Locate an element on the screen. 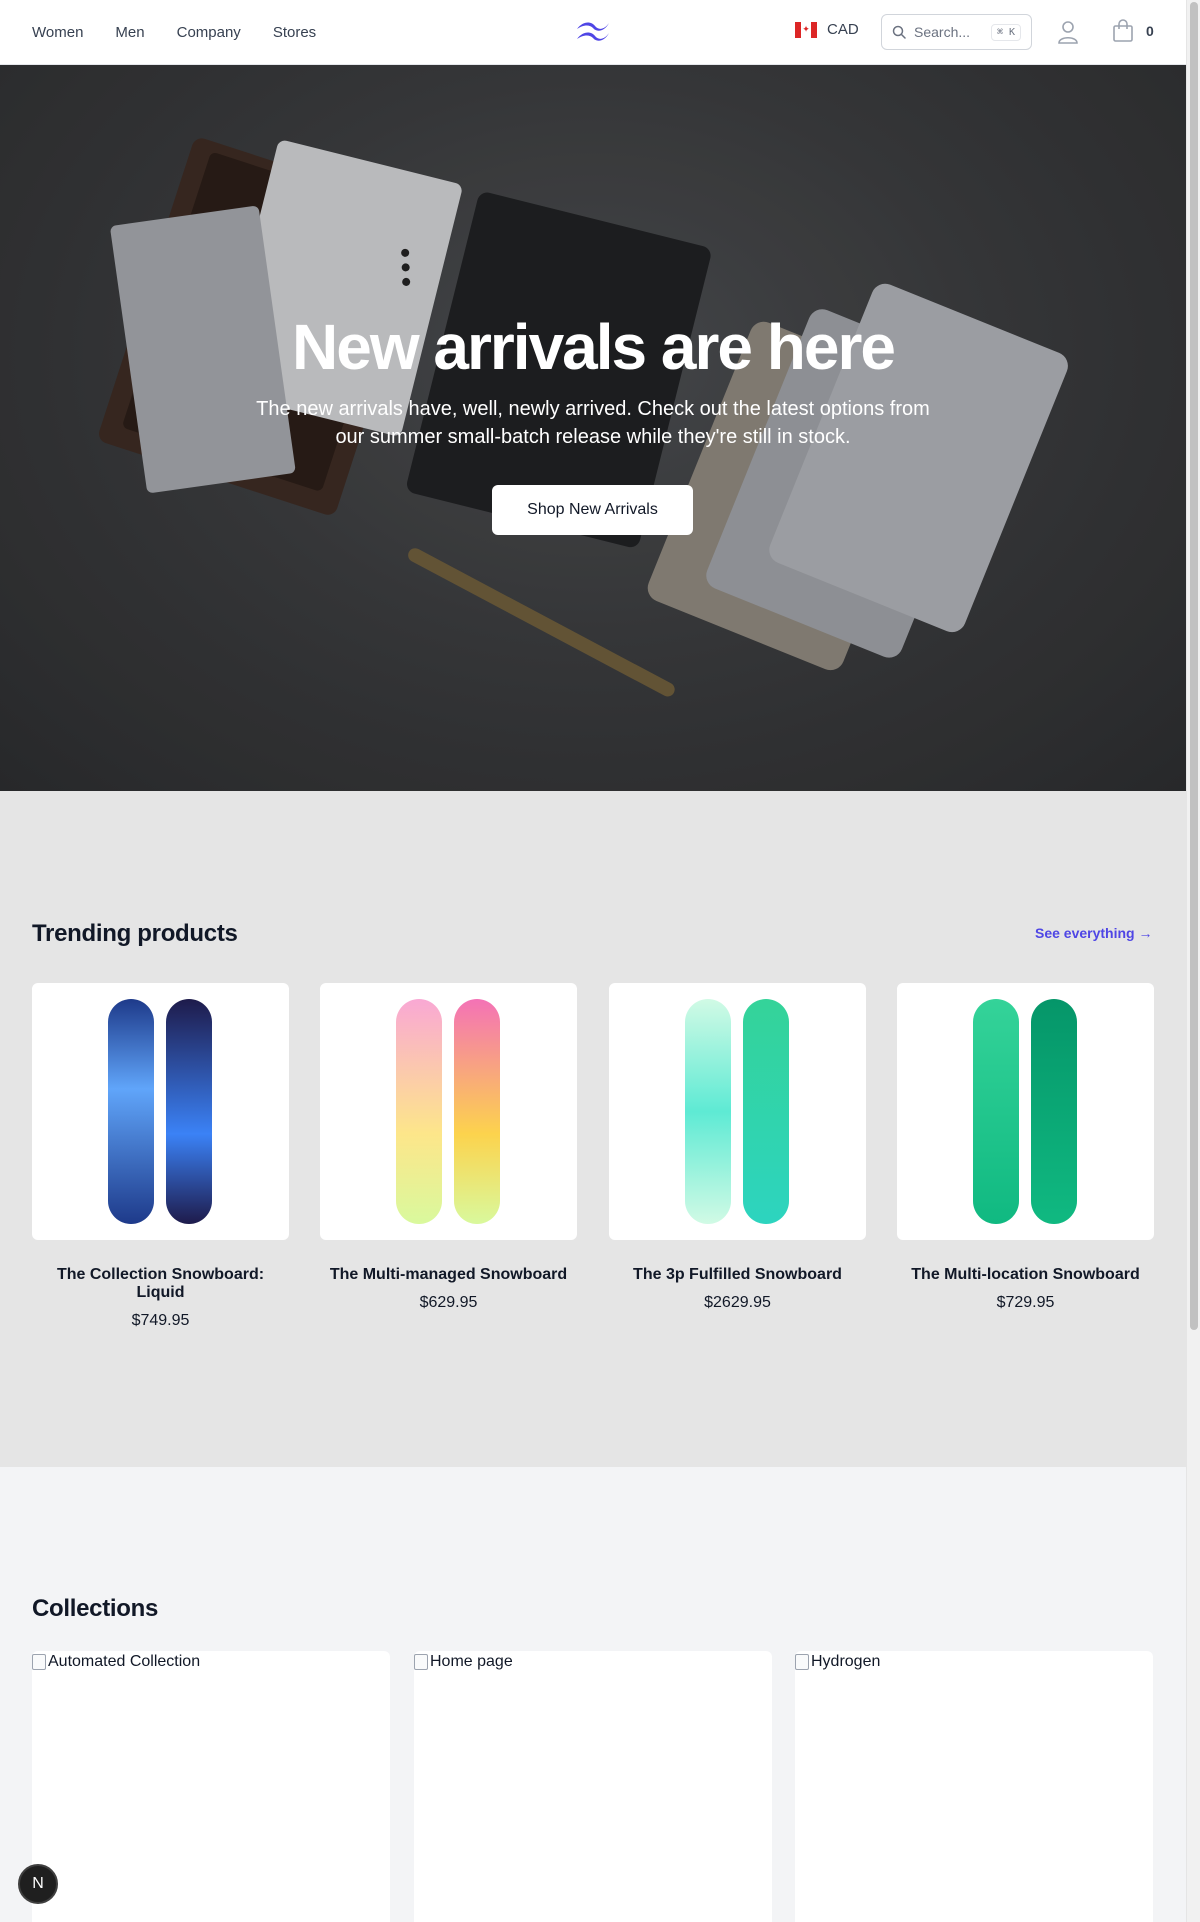 This screenshot has width=1200, height=1922. product-name: The 3p Fulfilled Snowboard is located at coordinates (737, 1275).